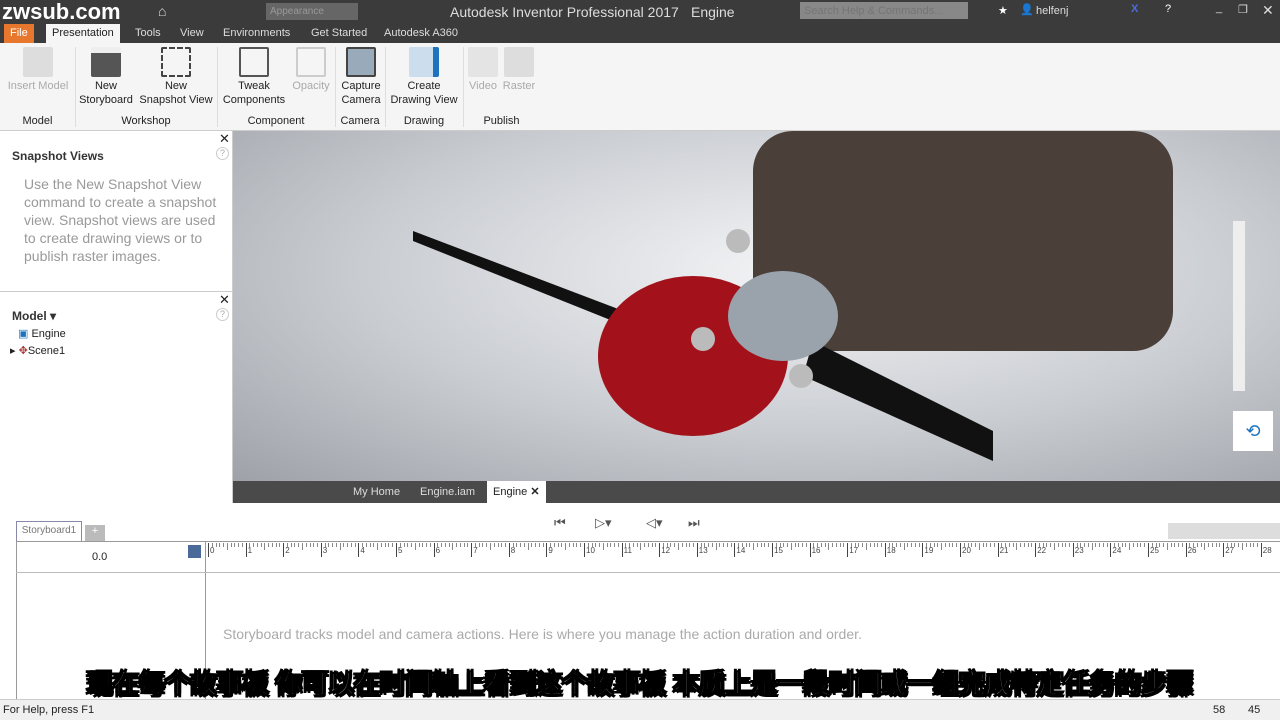 The width and height of the screenshot is (1280, 720). I want to click on play-reverse-button: ◁▾, so click(654, 523).